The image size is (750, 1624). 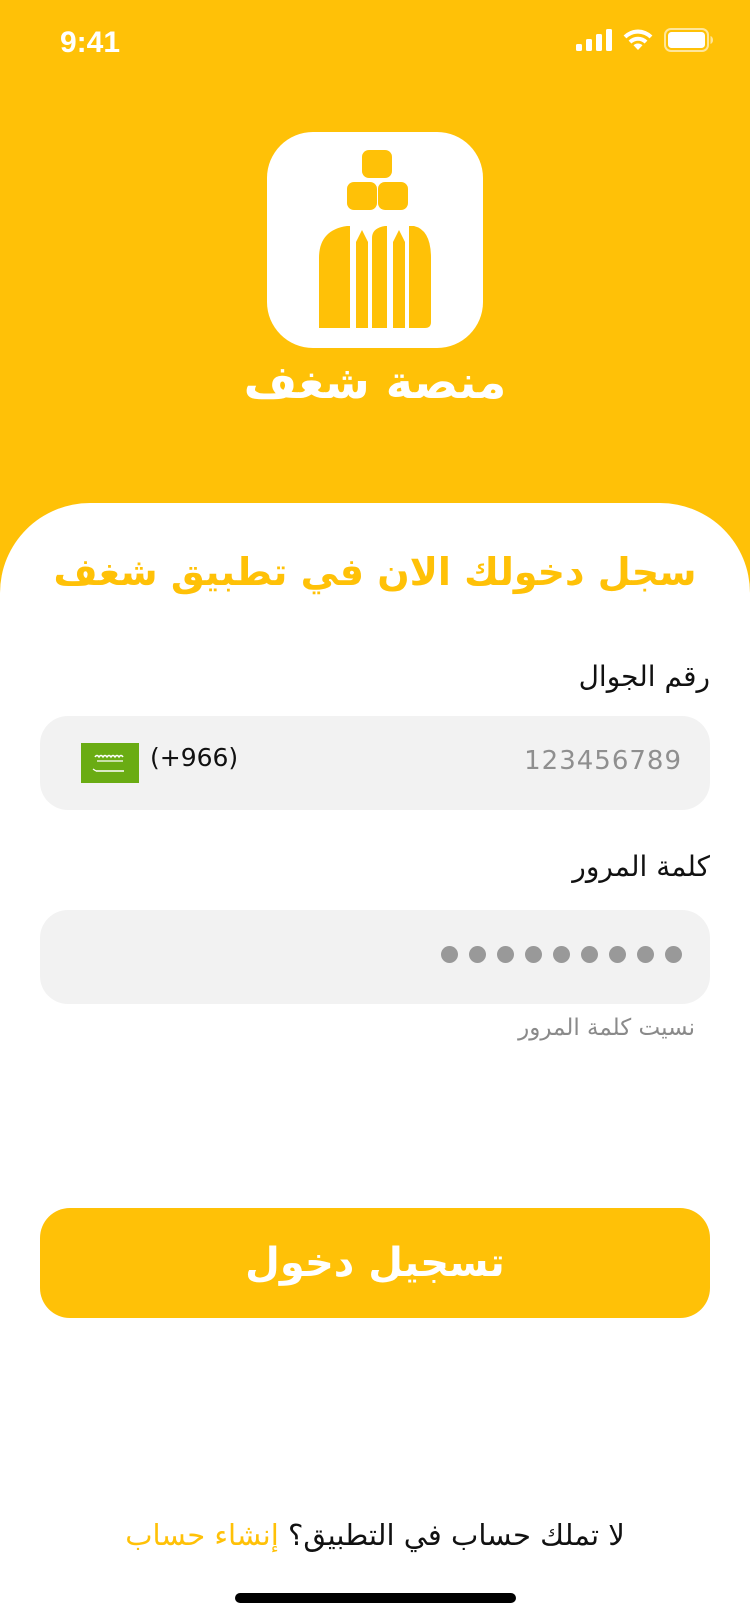 What do you see at coordinates (594, 40) in the screenshot?
I see `signal-icon` at bounding box center [594, 40].